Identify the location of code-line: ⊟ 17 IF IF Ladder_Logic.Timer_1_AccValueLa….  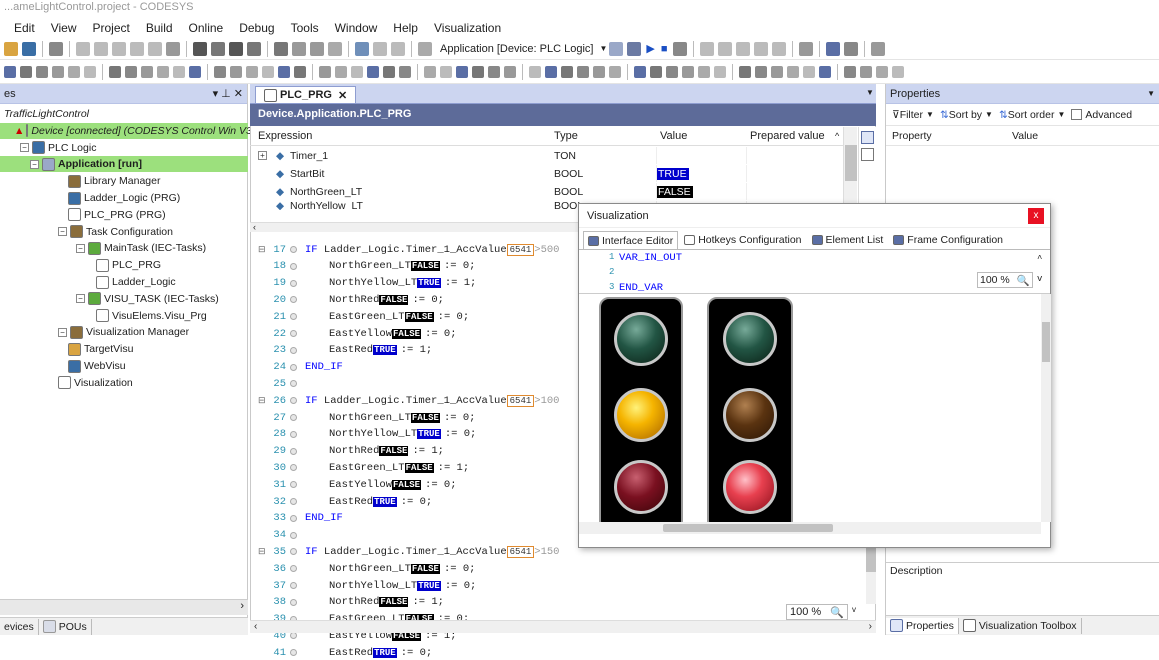
(408, 249).